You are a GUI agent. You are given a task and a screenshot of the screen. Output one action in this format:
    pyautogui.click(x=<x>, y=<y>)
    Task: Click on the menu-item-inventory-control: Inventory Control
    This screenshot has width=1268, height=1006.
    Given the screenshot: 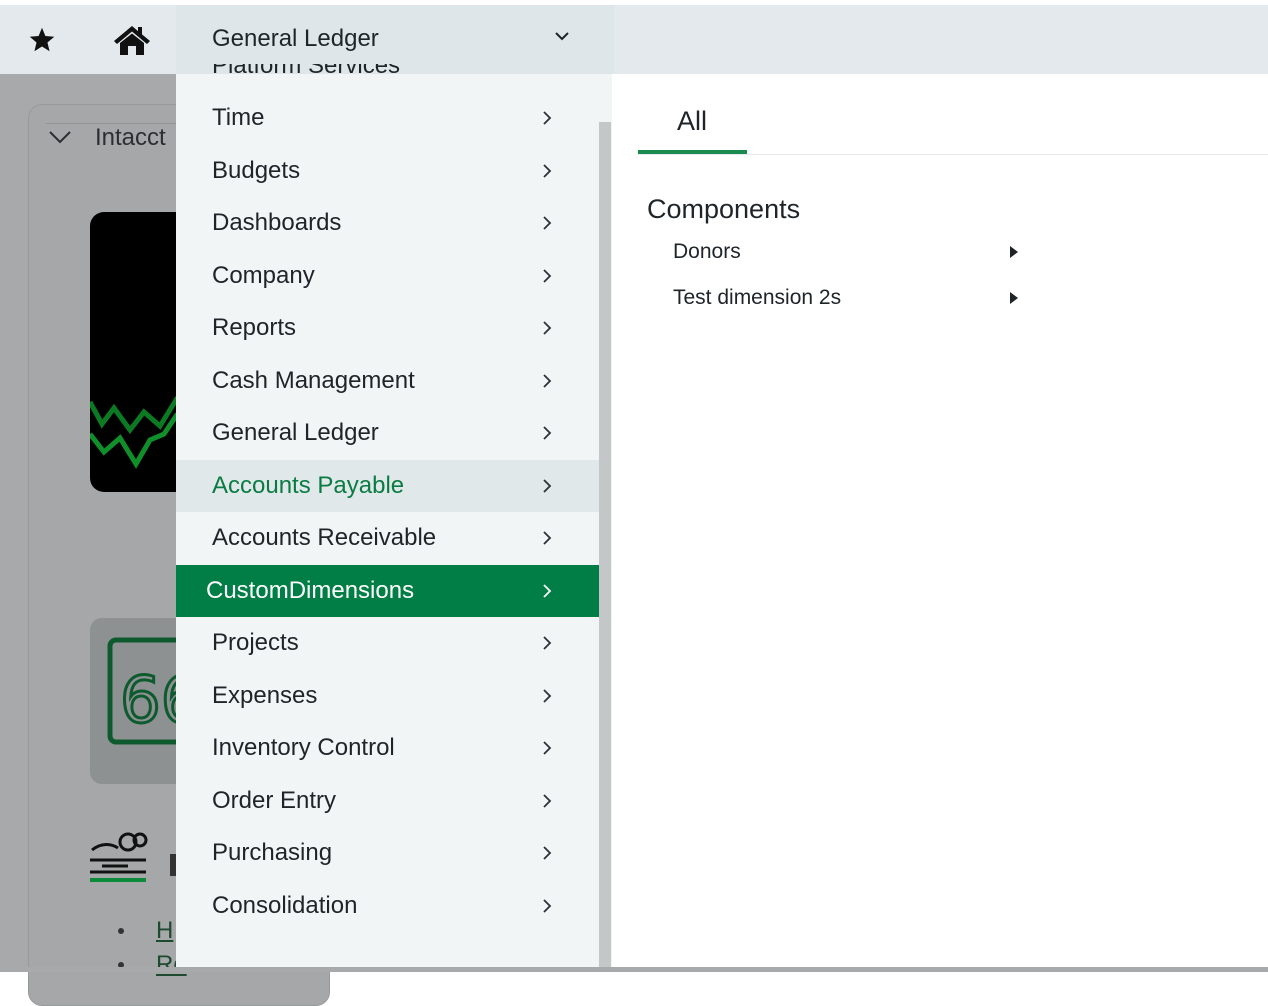 What is the action you would take?
    pyautogui.click(x=387, y=748)
    